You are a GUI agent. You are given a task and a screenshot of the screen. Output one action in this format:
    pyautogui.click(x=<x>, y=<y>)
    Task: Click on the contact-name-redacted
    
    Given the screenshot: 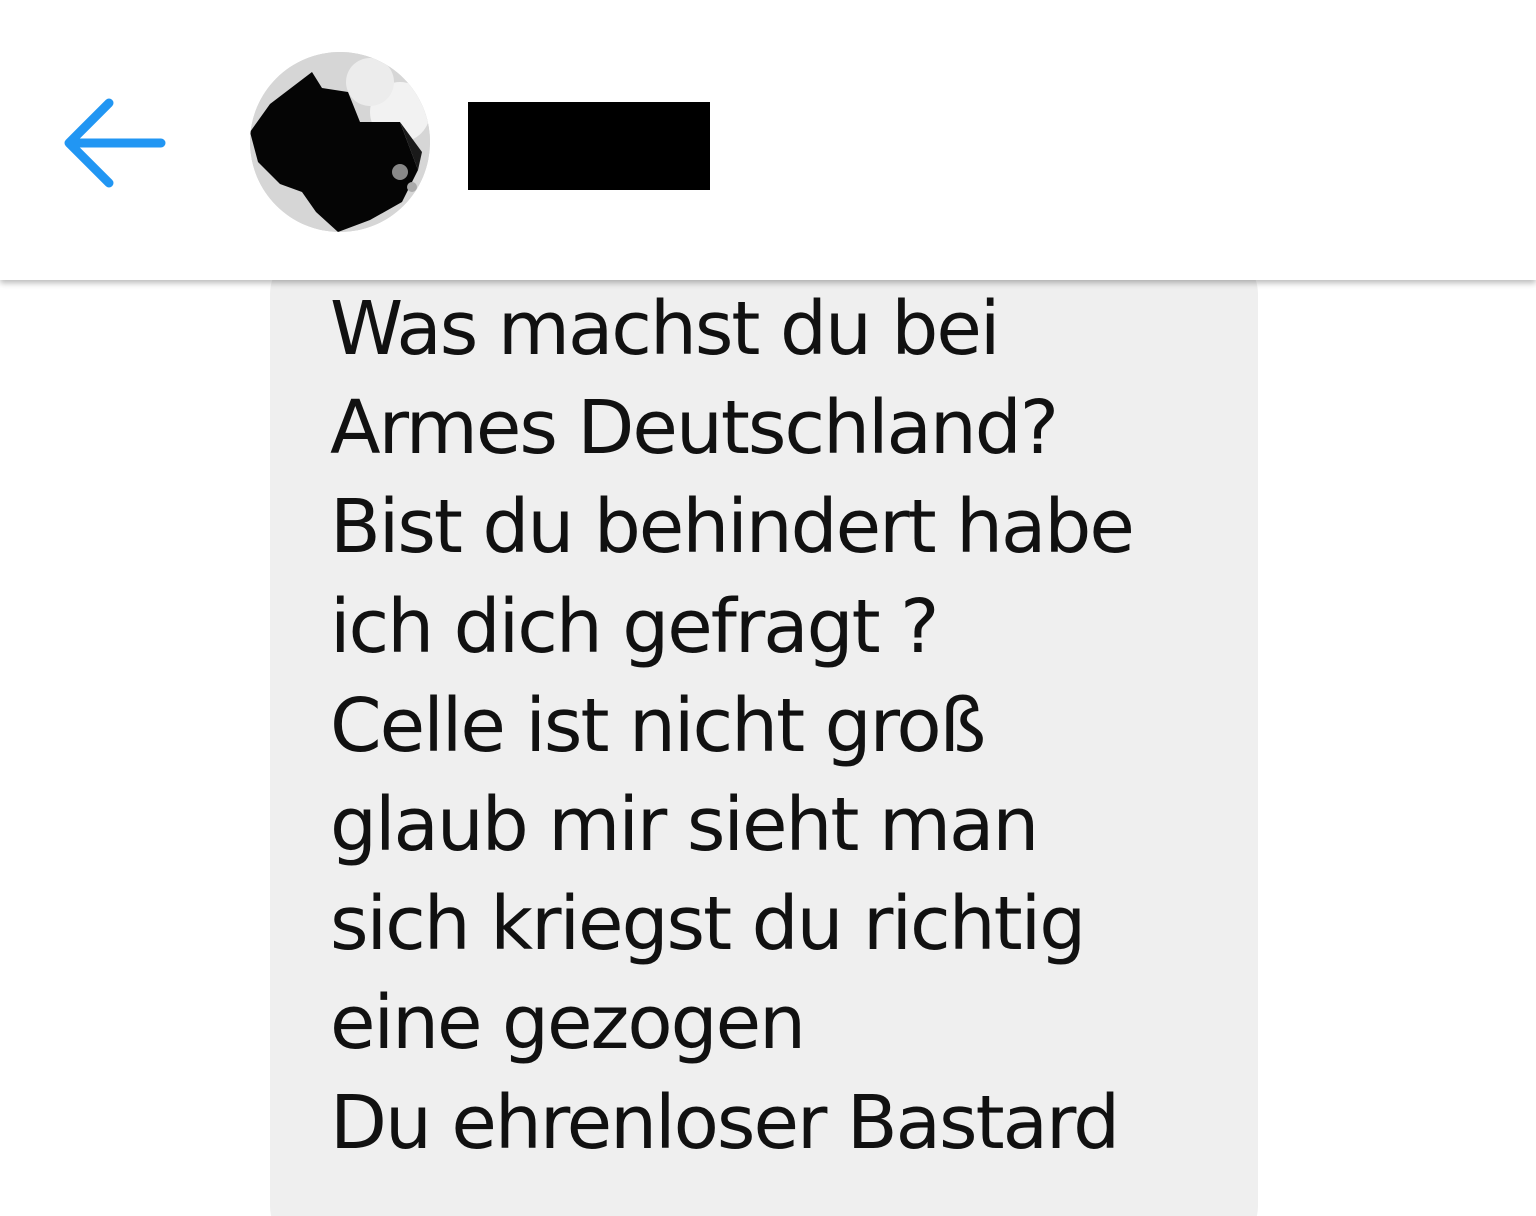 What is the action you would take?
    pyautogui.click(x=589, y=146)
    